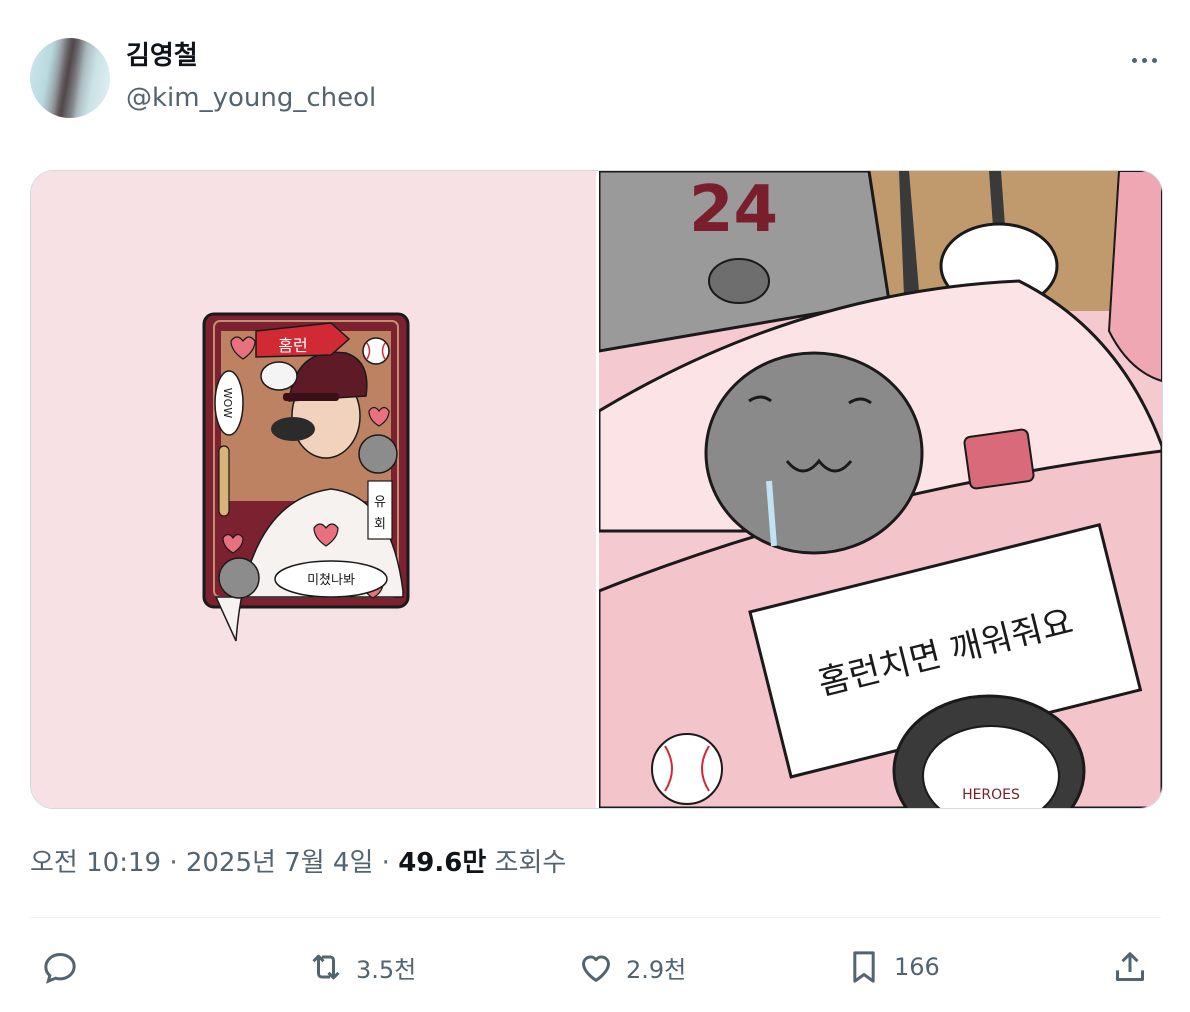 This screenshot has width=1190, height=1012. Describe the element at coordinates (386, 969) in the screenshot. I see `retweet-count: 3.5천` at that location.